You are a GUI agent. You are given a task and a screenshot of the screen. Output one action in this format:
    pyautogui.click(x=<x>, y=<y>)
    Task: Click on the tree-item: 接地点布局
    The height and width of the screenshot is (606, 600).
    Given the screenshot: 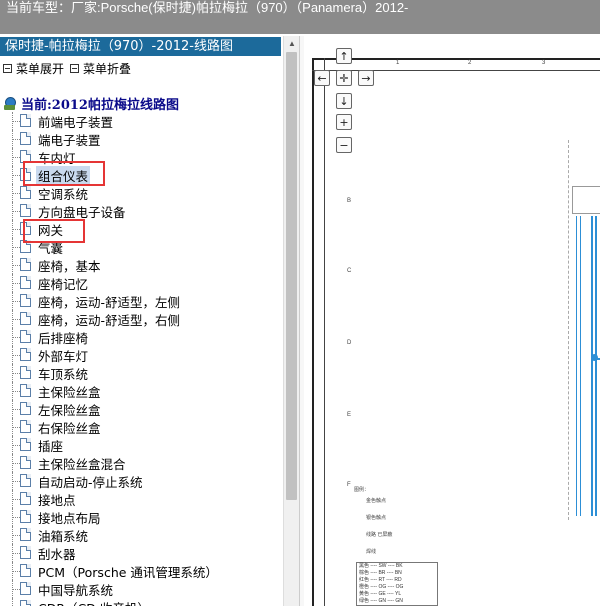 What is the action you would take?
    pyautogui.click(x=141, y=517)
    